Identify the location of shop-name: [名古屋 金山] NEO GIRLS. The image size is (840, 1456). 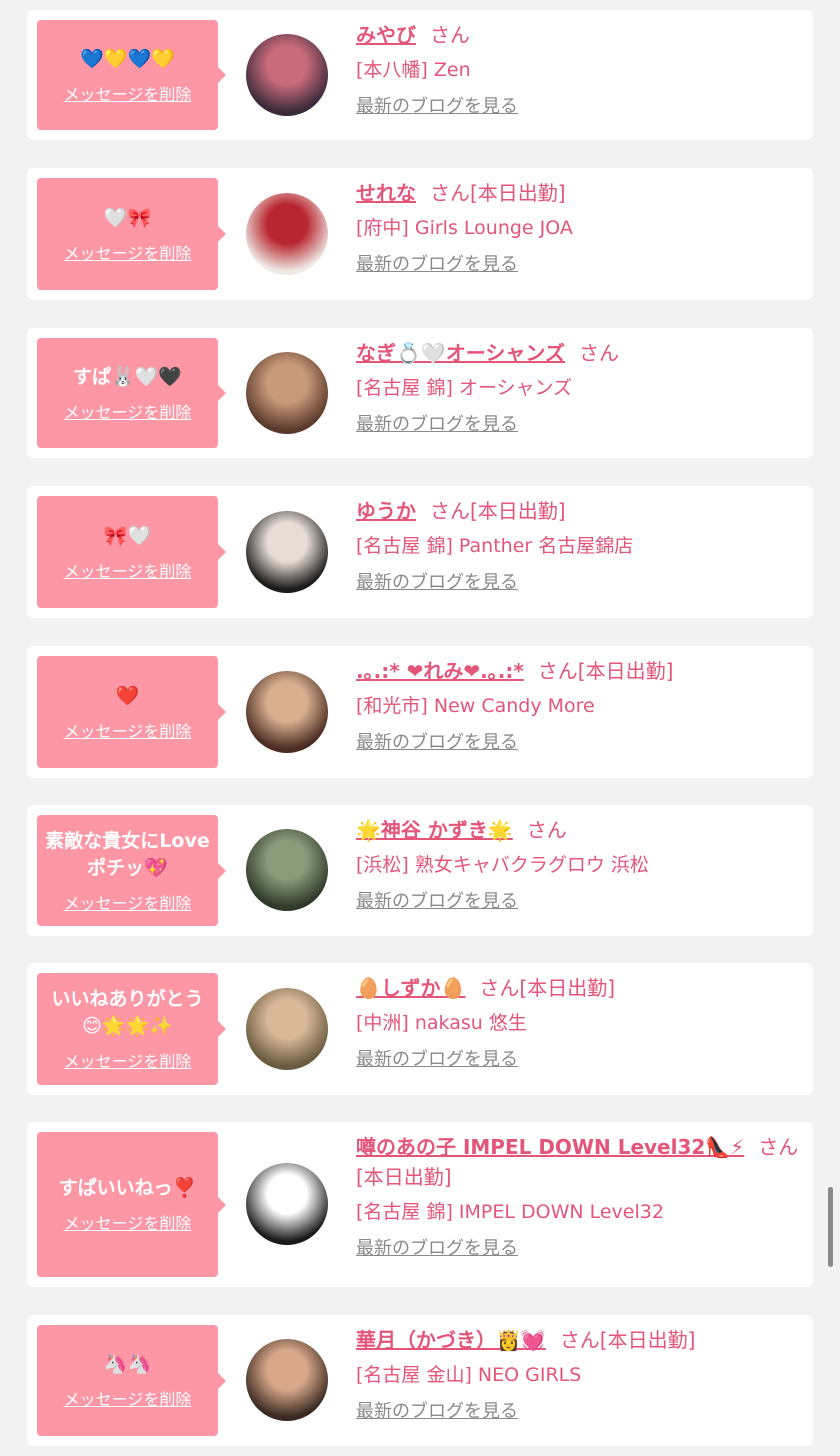
(469, 1375).